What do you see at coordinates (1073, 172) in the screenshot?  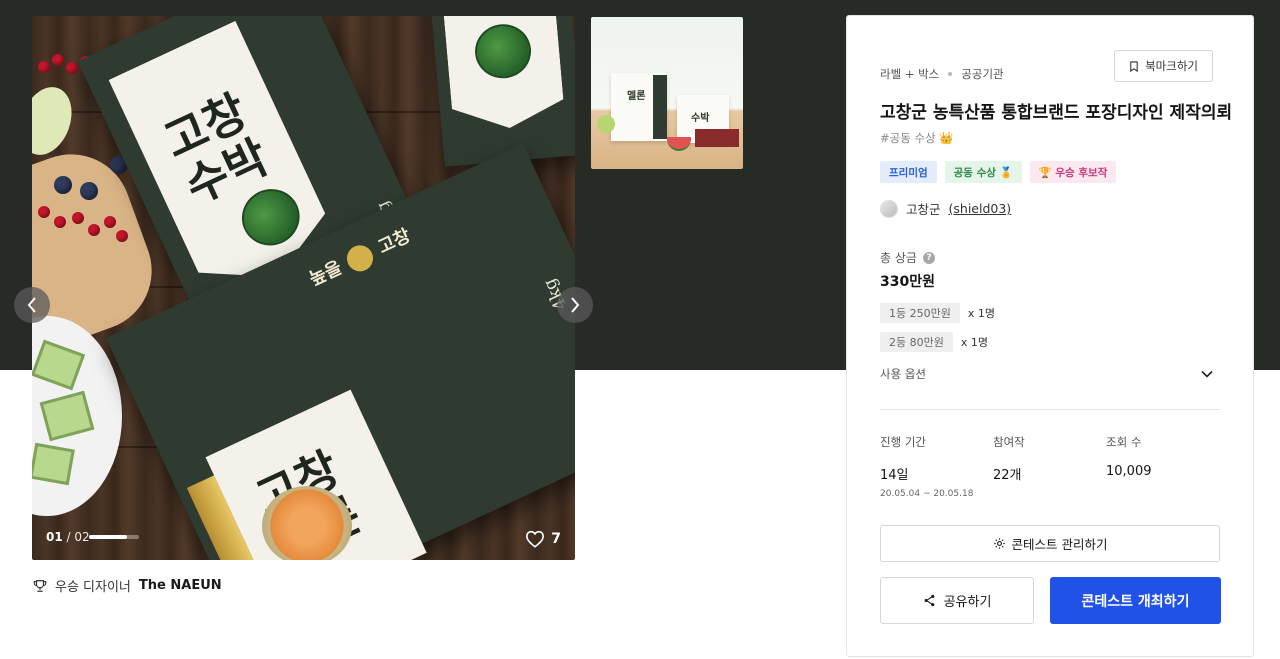 I see `winner-candidate-badge: 🏆 우승 후보작` at bounding box center [1073, 172].